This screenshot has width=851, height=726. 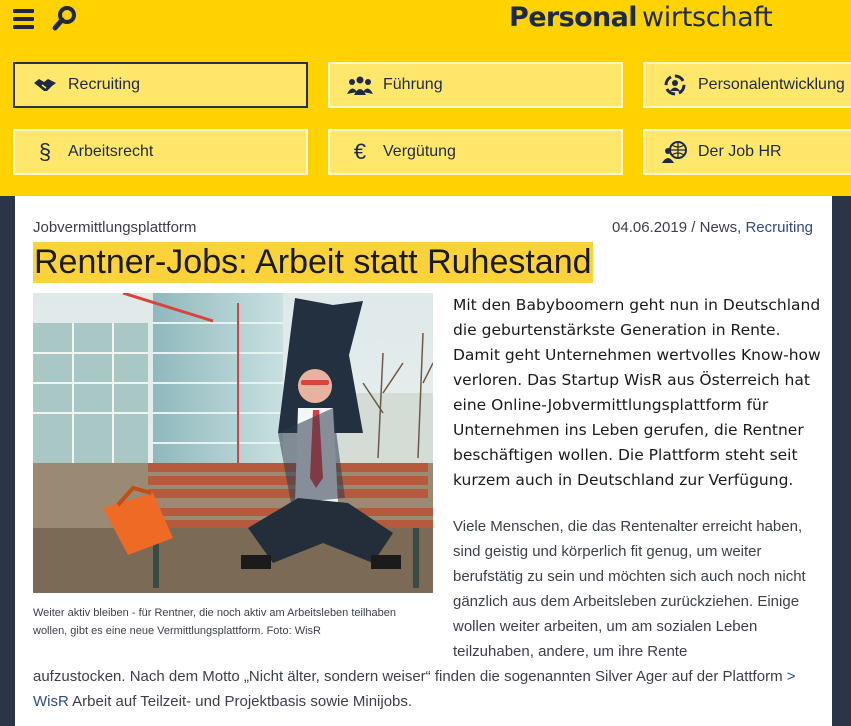 What do you see at coordinates (111, 151) in the screenshot?
I see `nav-label: Arbeitsrecht` at bounding box center [111, 151].